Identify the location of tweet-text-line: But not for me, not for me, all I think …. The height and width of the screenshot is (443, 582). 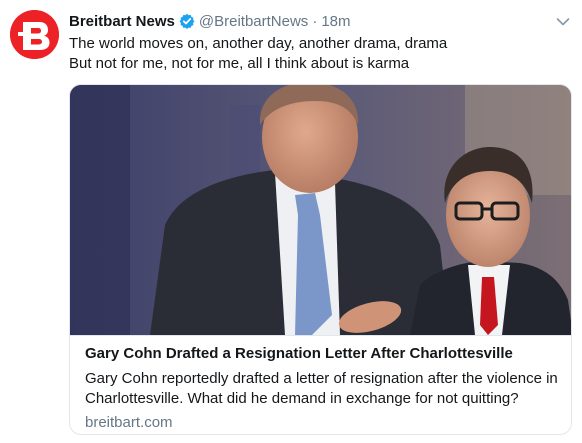
(239, 63).